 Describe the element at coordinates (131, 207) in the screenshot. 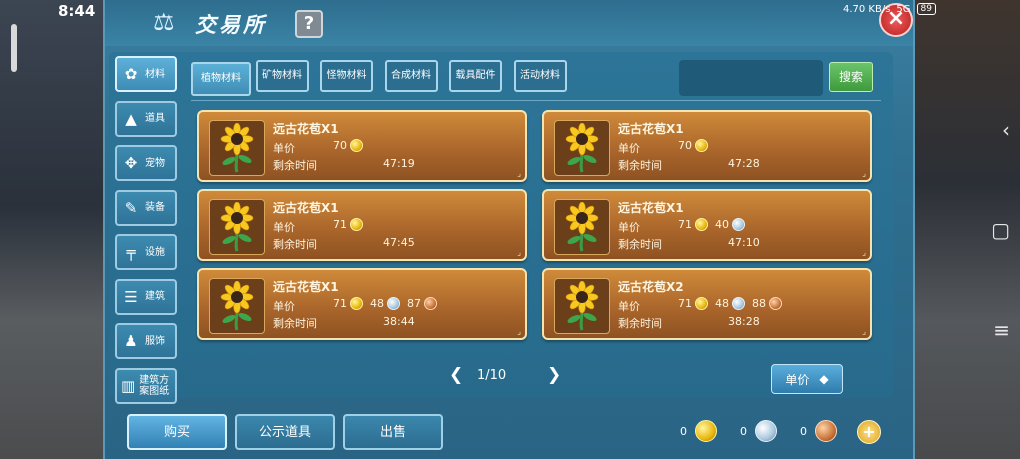

I see `sword-icon: ✎` at that location.